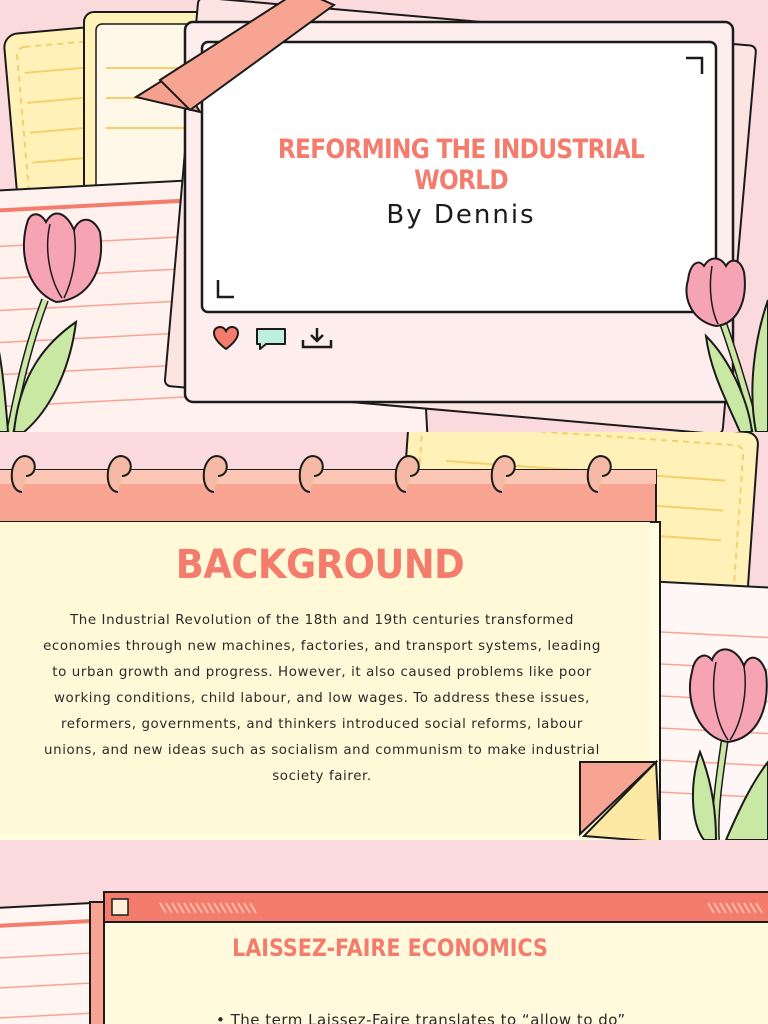  I want to click on slide-title-heading: REFORMING THE INDUSTRIAL WORLD, so click(461, 165).